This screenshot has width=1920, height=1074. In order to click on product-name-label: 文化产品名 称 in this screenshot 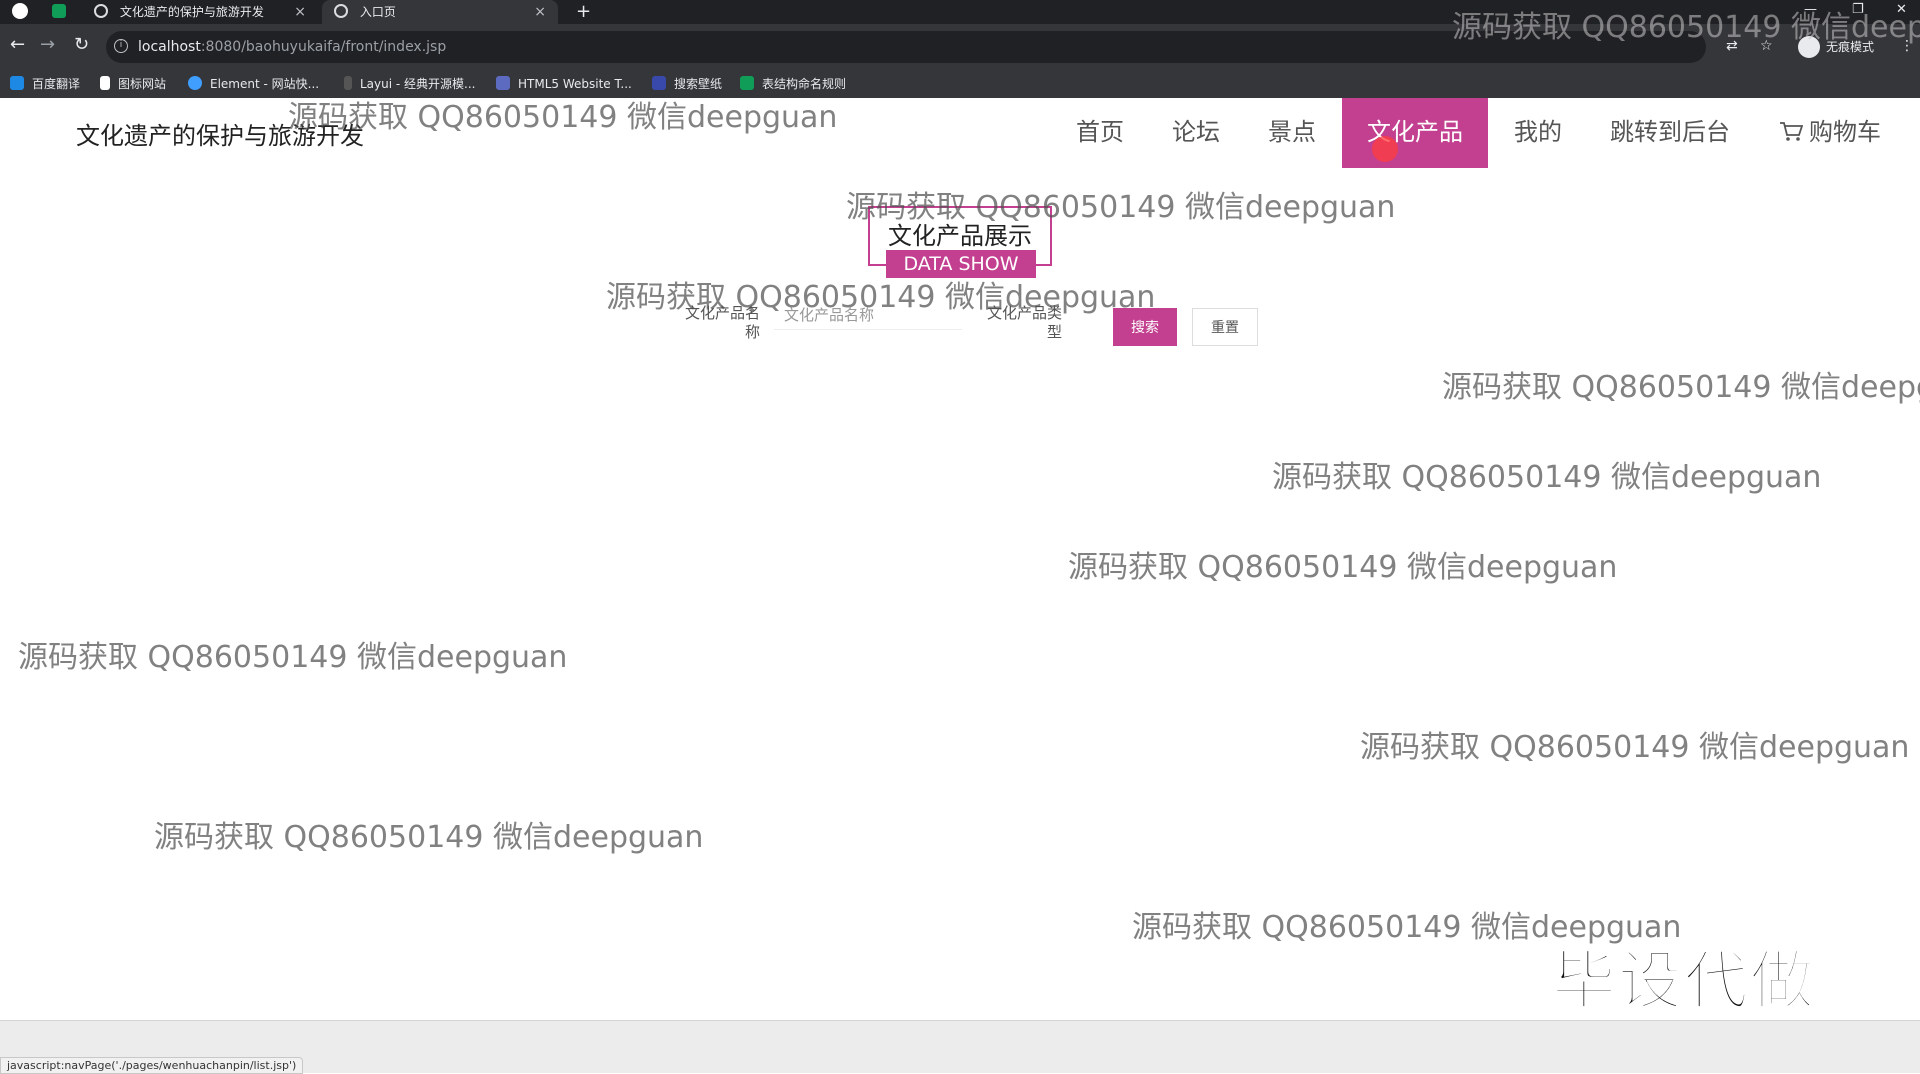, I will do `click(712, 323)`.